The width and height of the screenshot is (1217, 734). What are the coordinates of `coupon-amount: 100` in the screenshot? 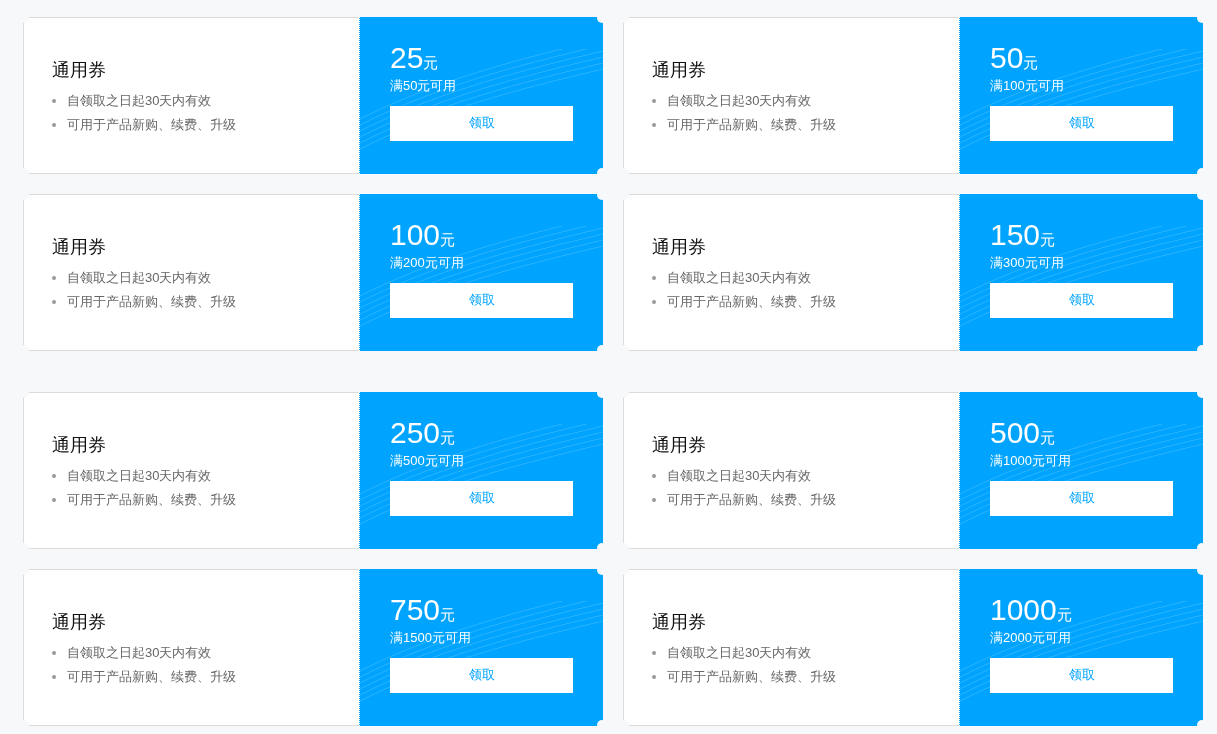 It's located at (415, 235).